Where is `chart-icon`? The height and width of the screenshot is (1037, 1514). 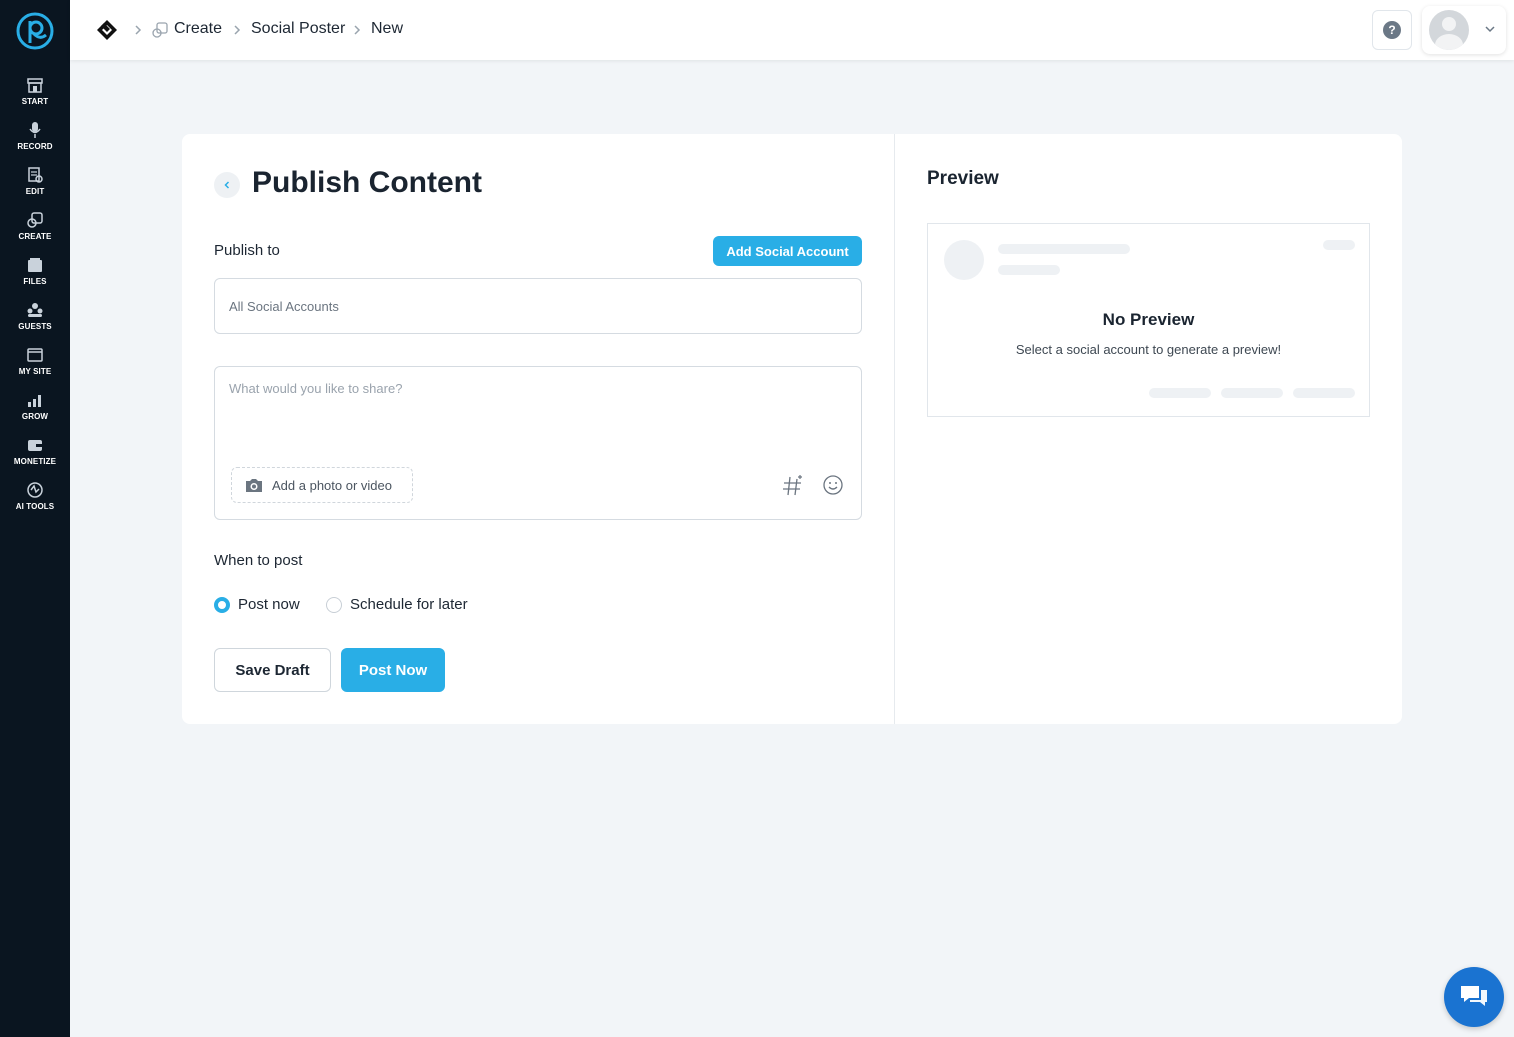
chart-icon is located at coordinates (34, 401).